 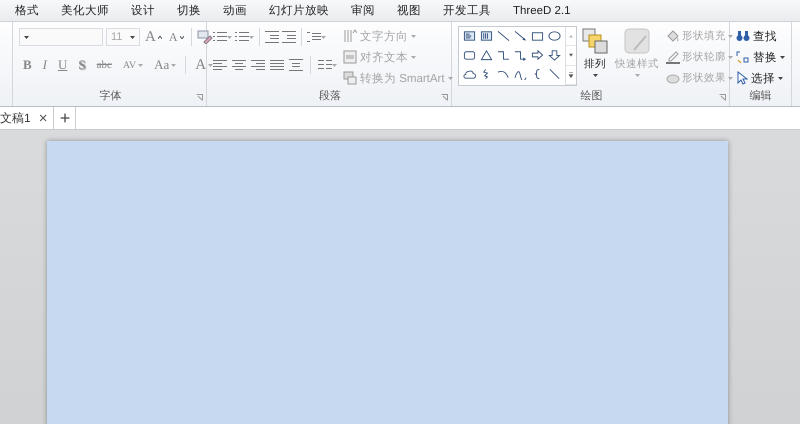 I want to click on stacked-squares-icon, so click(x=595, y=41).